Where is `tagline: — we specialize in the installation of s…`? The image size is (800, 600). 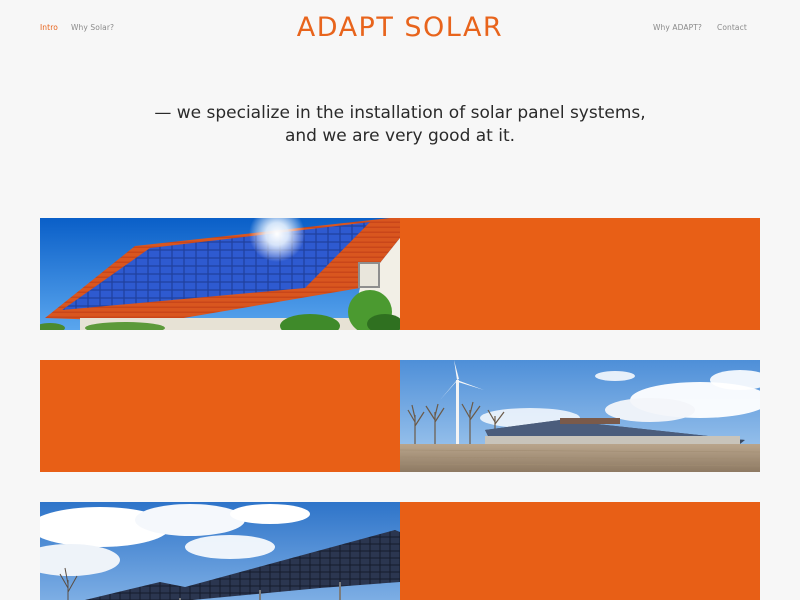 tagline: — we specialize in the installation of s… is located at coordinates (400, 125).